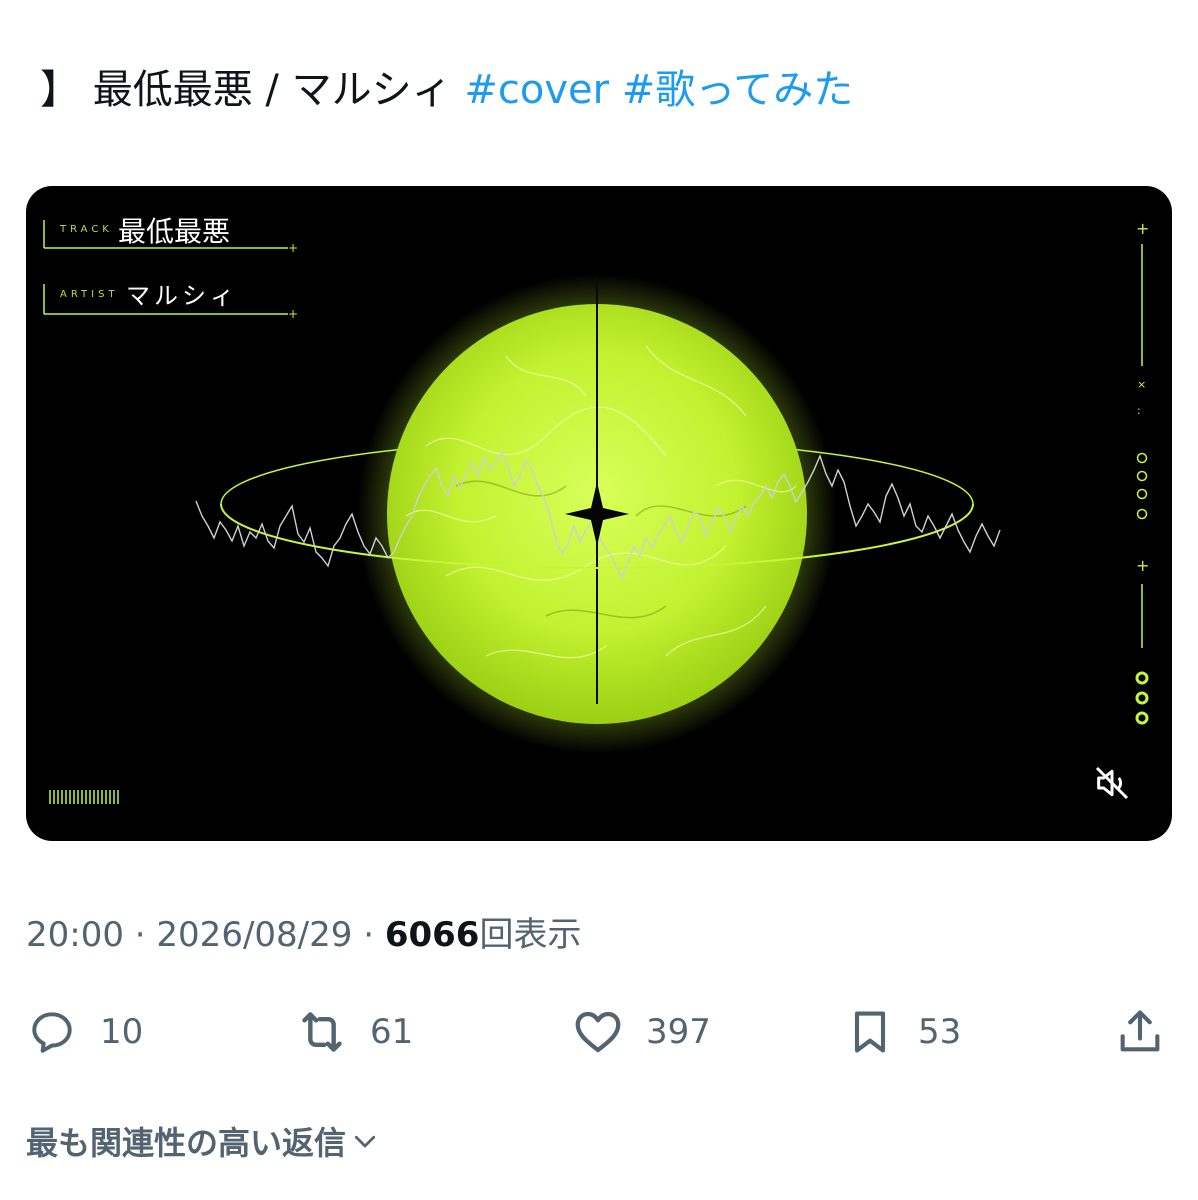 The height and width of the screenshot is (1200, 1198). I want to click on share-button, so click(1140, 1032).